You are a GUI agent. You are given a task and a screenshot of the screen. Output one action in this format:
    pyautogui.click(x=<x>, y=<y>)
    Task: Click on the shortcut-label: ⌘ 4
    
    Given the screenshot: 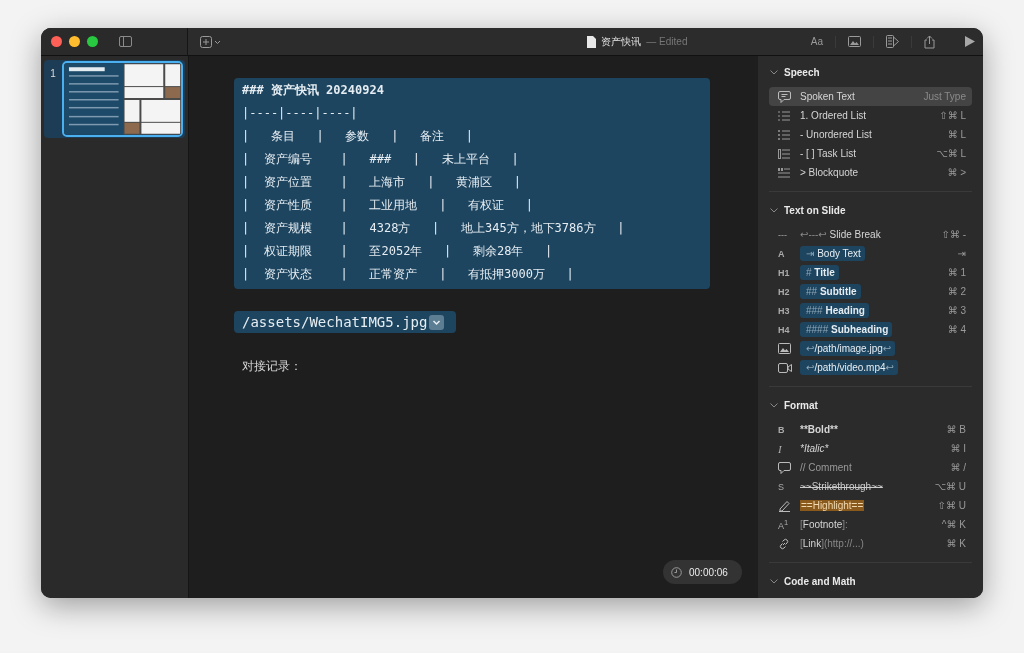 What is the action you would take?
    pyautogui.click(x=956, y=329)
    